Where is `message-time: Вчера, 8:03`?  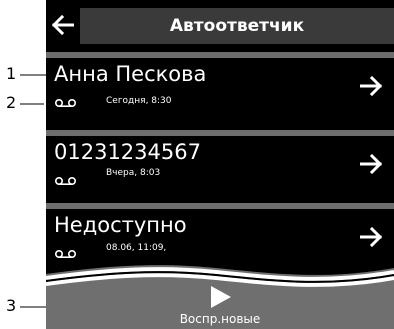
message-time: Вчера, 8:03 is located at coordinates (133, 173).